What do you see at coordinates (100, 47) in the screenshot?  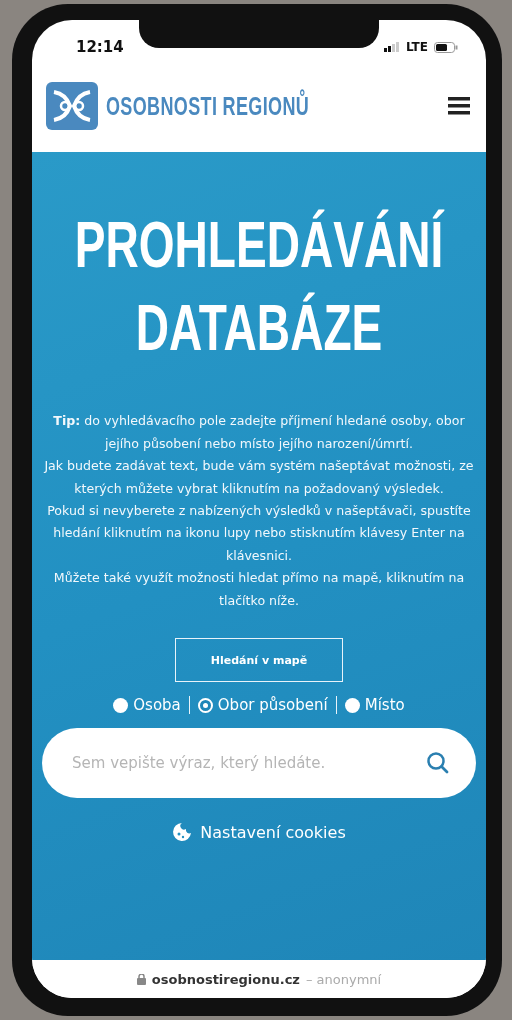 I see `status-time: 12:14` at bounding box center [100, 47].